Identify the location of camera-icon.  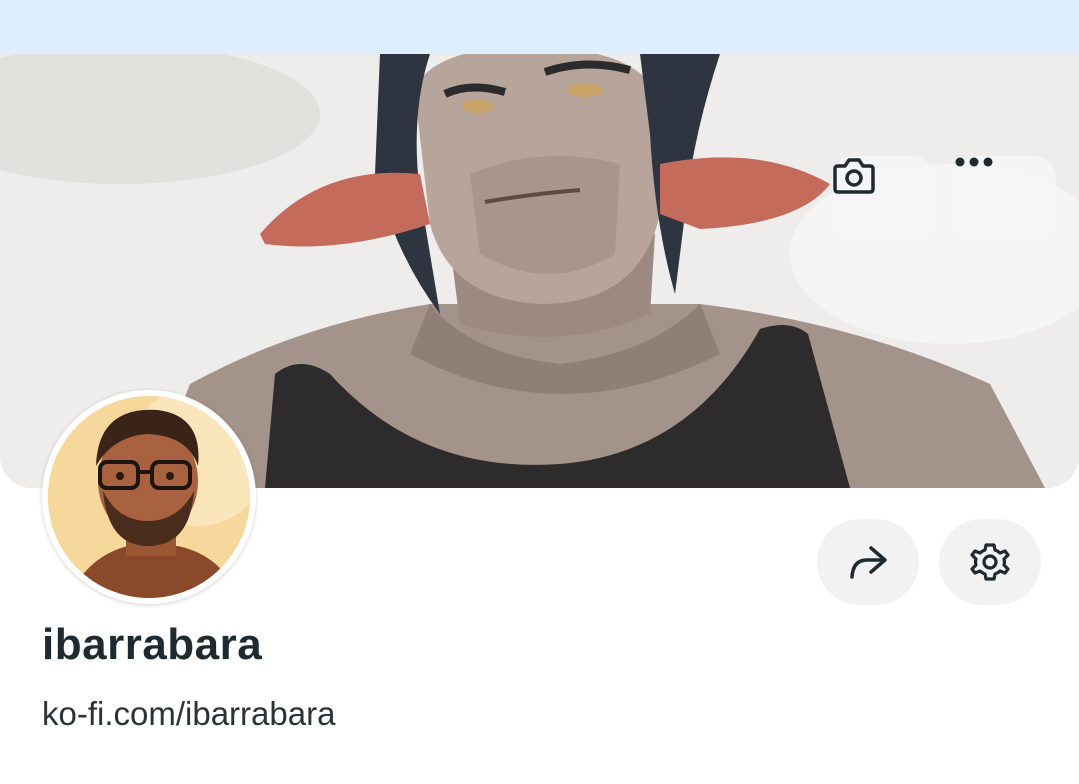
(854, 176).